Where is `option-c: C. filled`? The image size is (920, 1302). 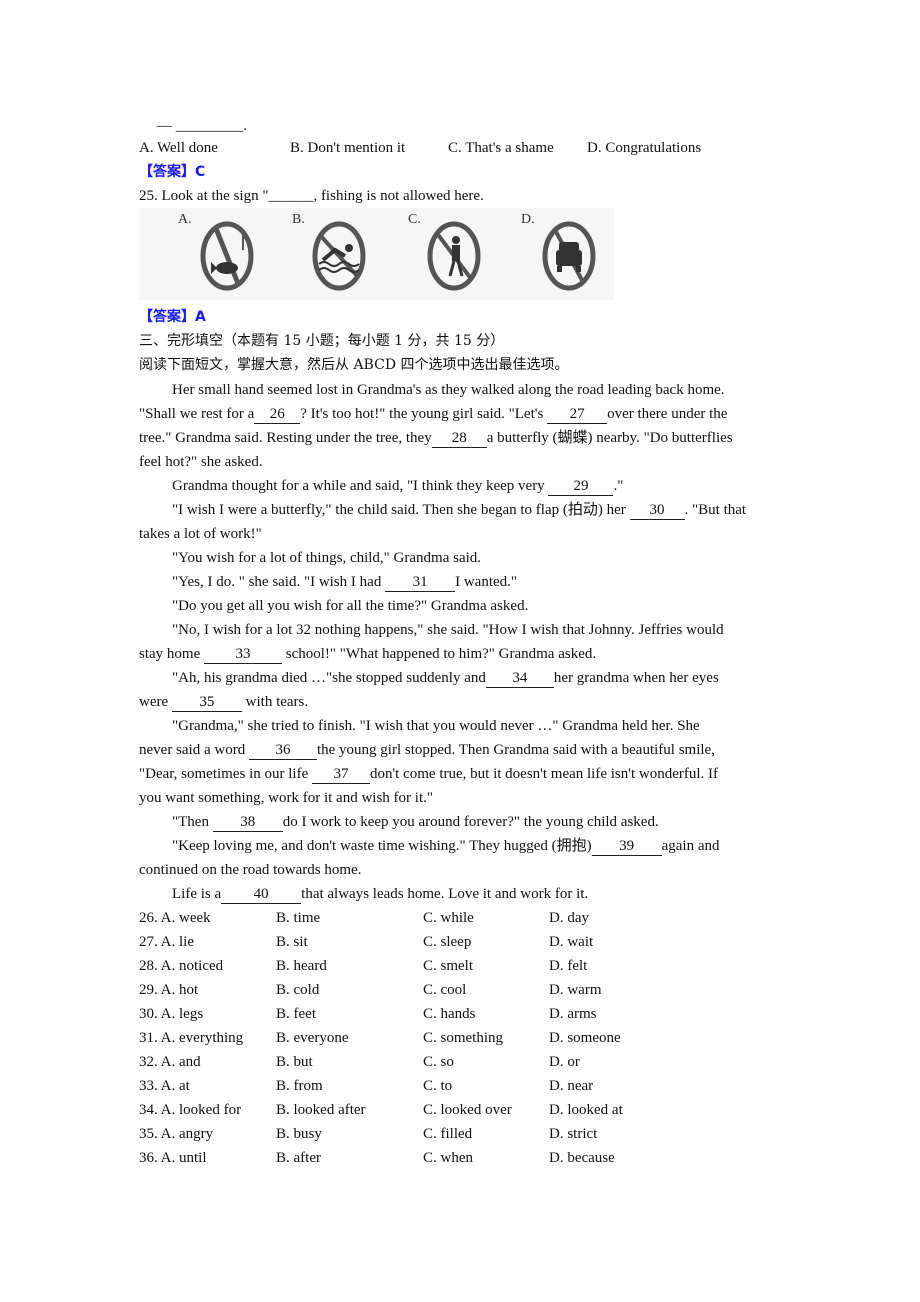
option-c: C. filled is located at coordinates (448, 1134).